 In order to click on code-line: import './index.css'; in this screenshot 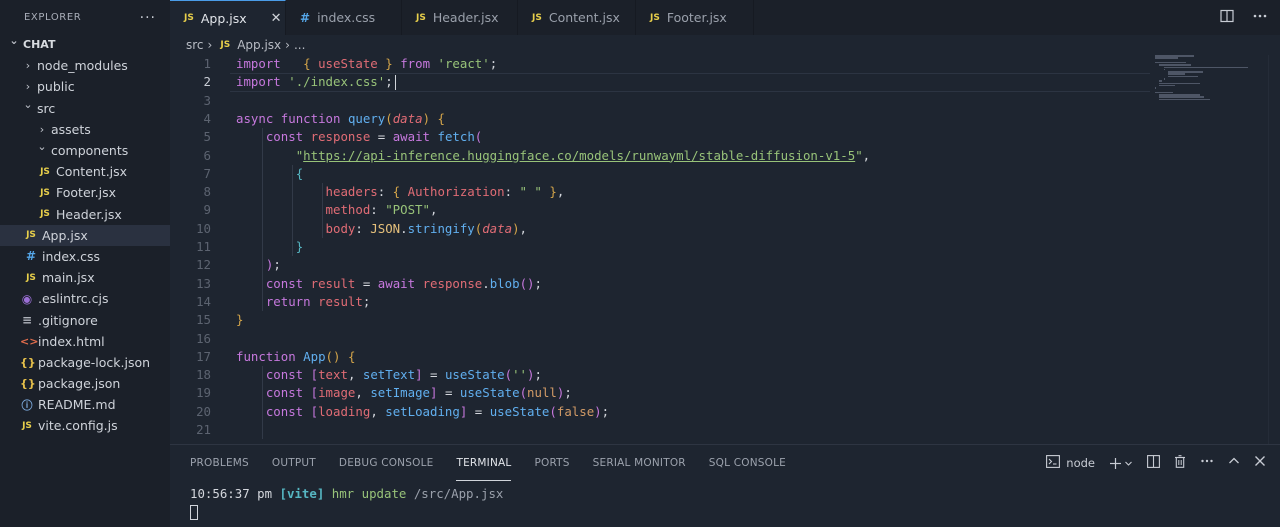, I will do `click(316, 82)`.